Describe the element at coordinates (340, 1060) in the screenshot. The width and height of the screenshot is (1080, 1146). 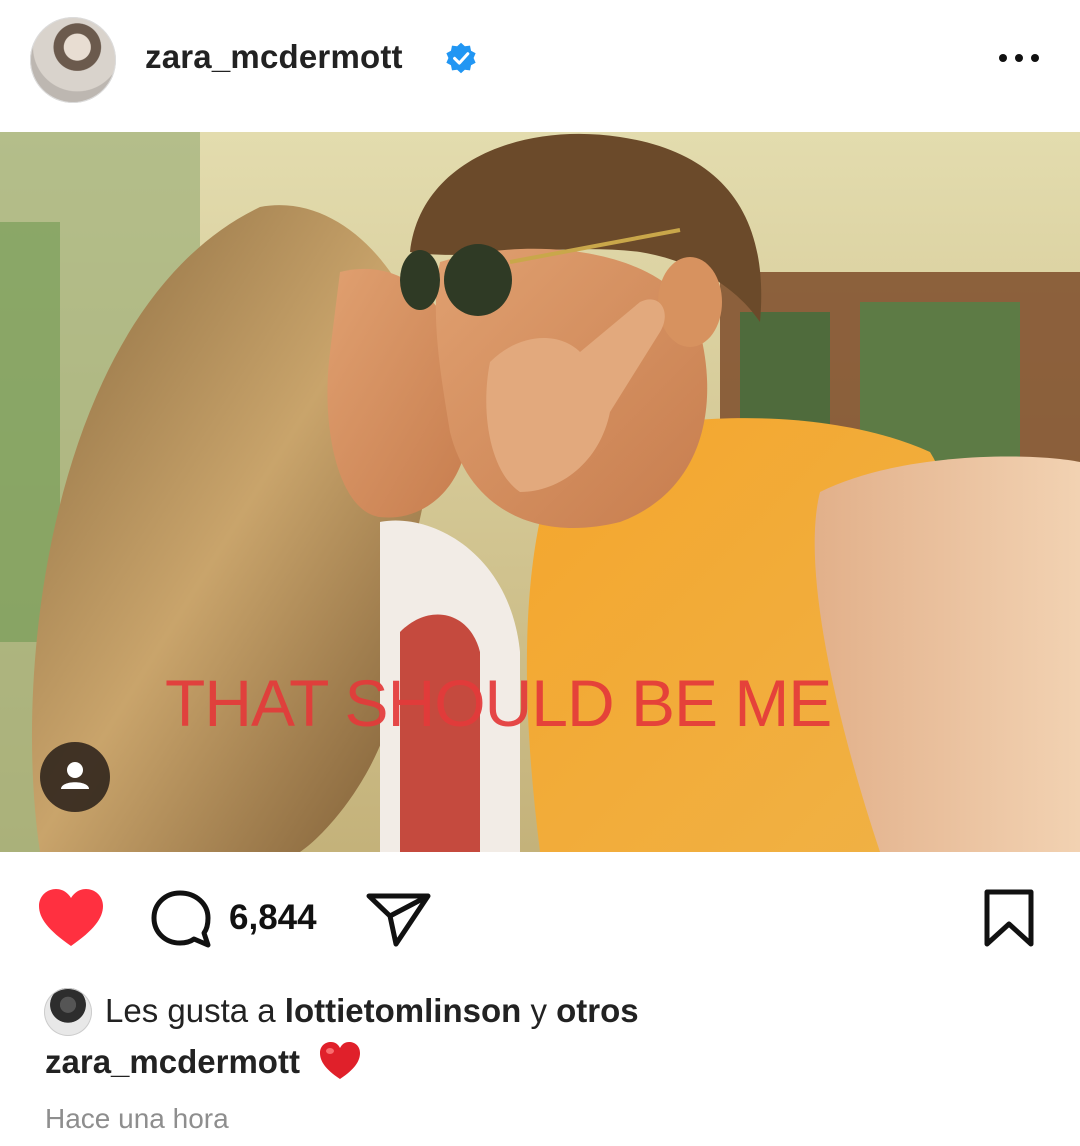
I see `red-heart-emoji-icon` at that location.